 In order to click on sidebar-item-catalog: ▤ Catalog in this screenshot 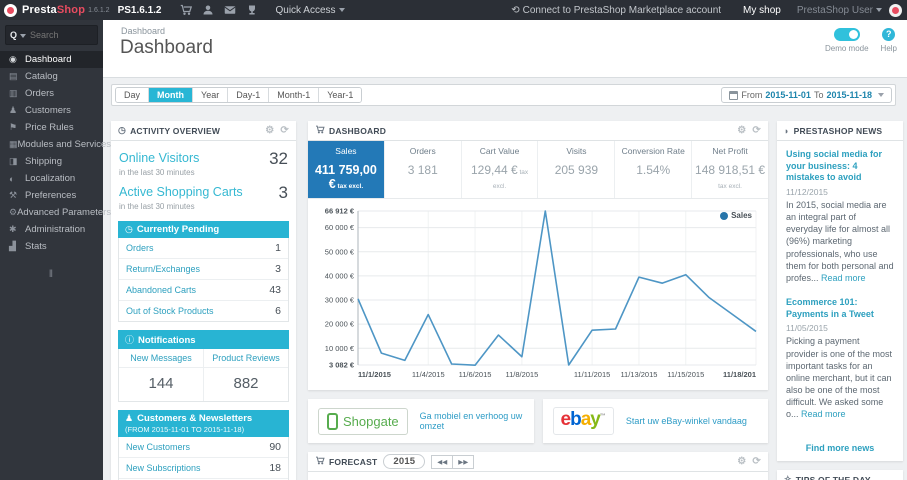, I will do `click(51, 76)`.